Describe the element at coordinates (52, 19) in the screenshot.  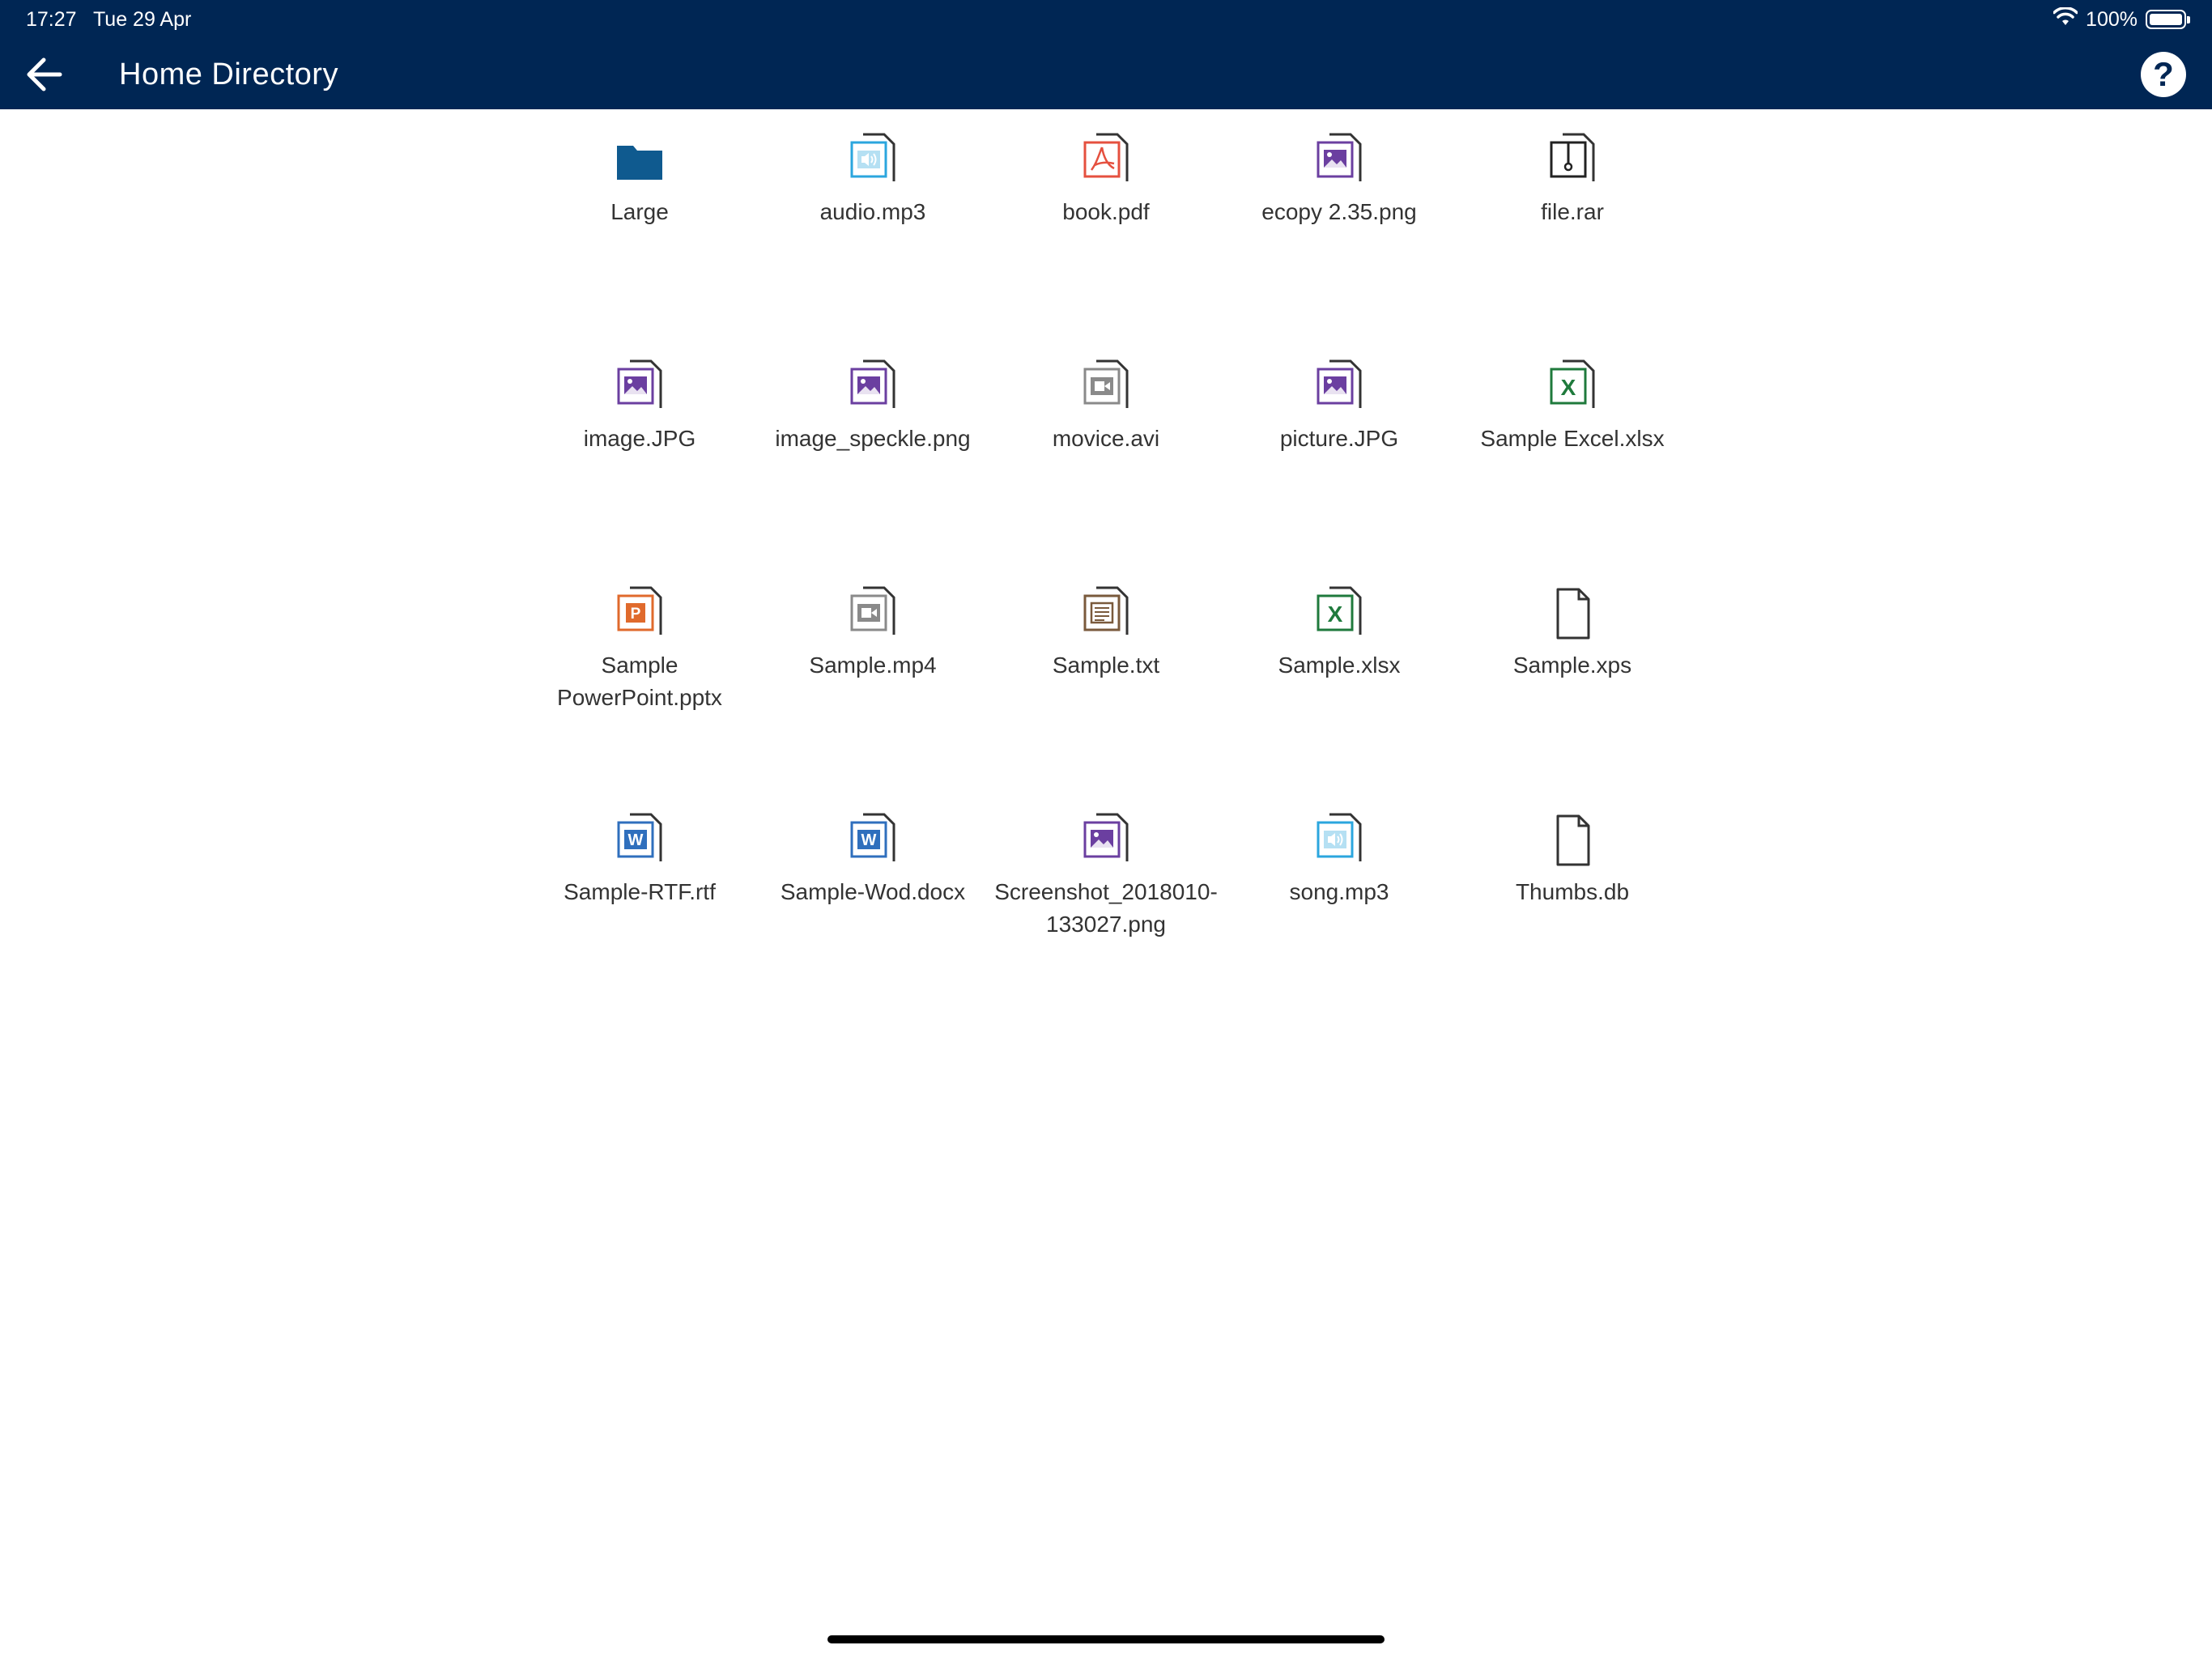
I see `clock-text: 17:27` at that location.